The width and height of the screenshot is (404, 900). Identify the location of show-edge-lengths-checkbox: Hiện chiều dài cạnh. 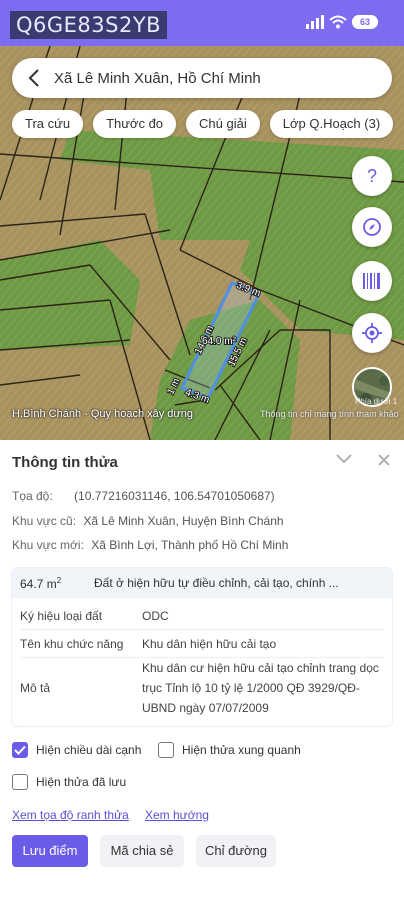
(76, 750).